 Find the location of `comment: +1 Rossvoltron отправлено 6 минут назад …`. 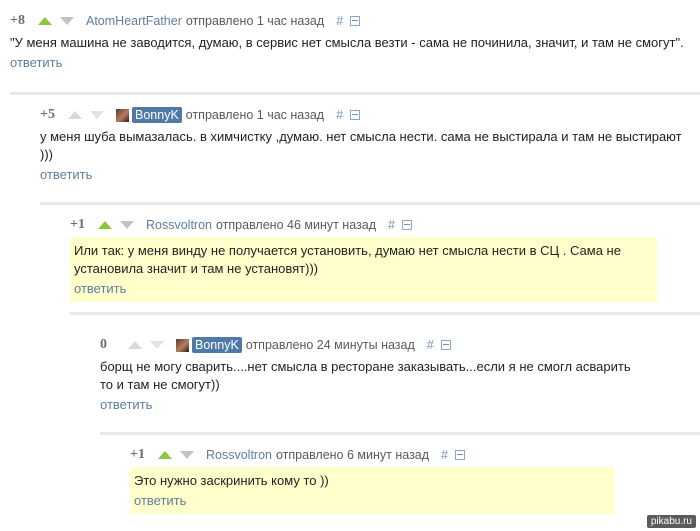

comment: +1 Rossvoltron отправлено 6 минут назад … is located at coordinates (410, 480).